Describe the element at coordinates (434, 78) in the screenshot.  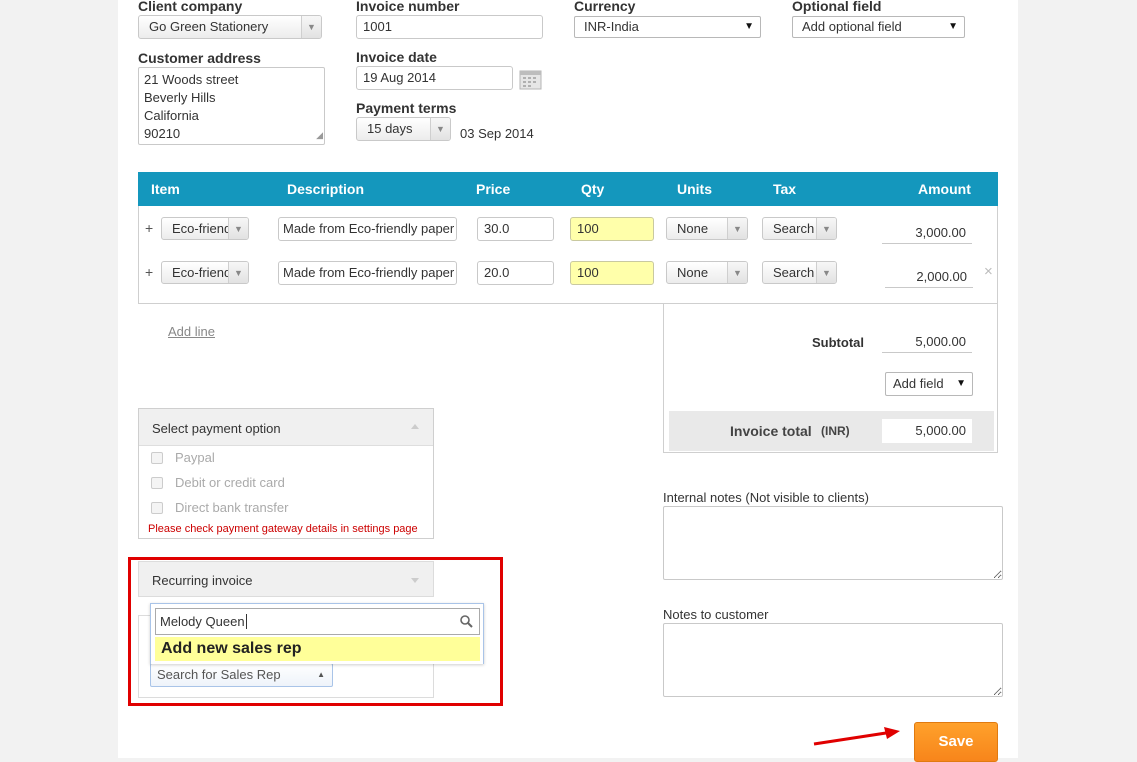
I see `invoice-date-input: 19 Aug 2014` at that location.